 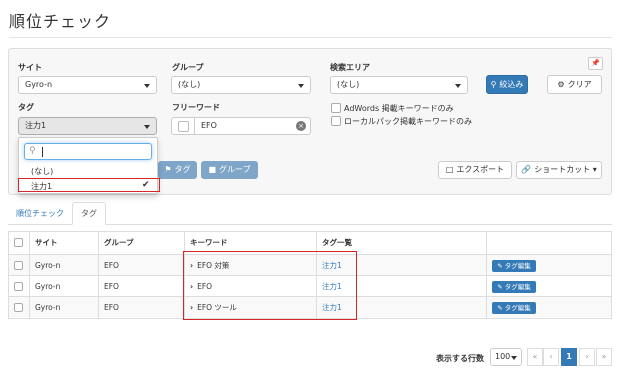 What do you see at coordinates (88, 151) in the screenshot?
I see `dropdown-search-input: ⚲` at bounding box center [88, 151].